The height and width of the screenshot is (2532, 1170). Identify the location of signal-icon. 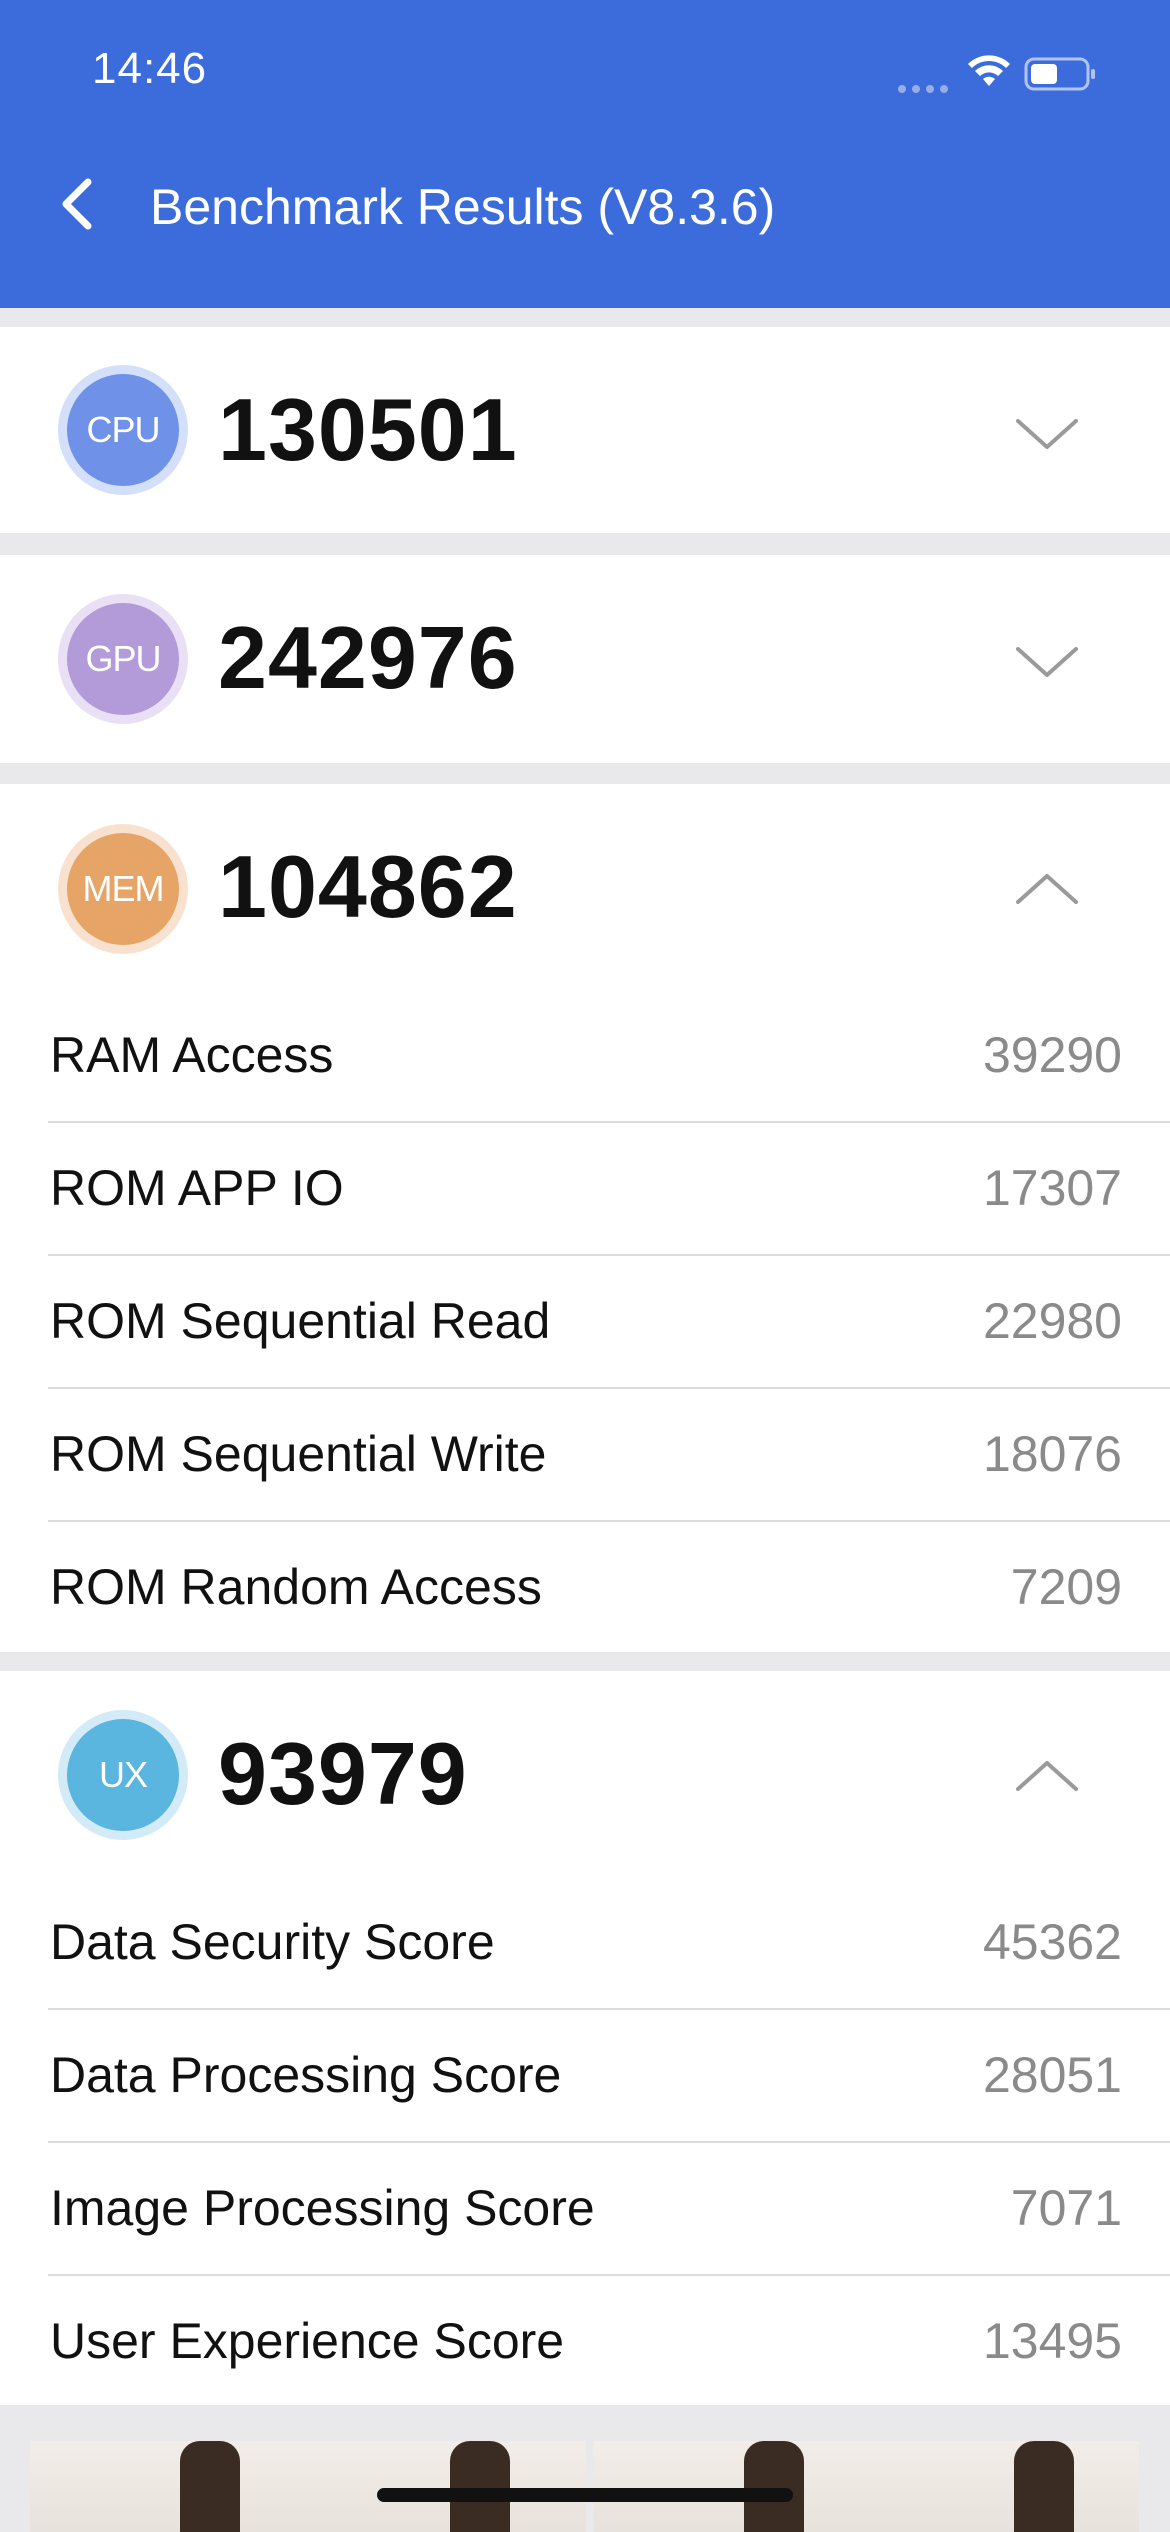
(926, 89).